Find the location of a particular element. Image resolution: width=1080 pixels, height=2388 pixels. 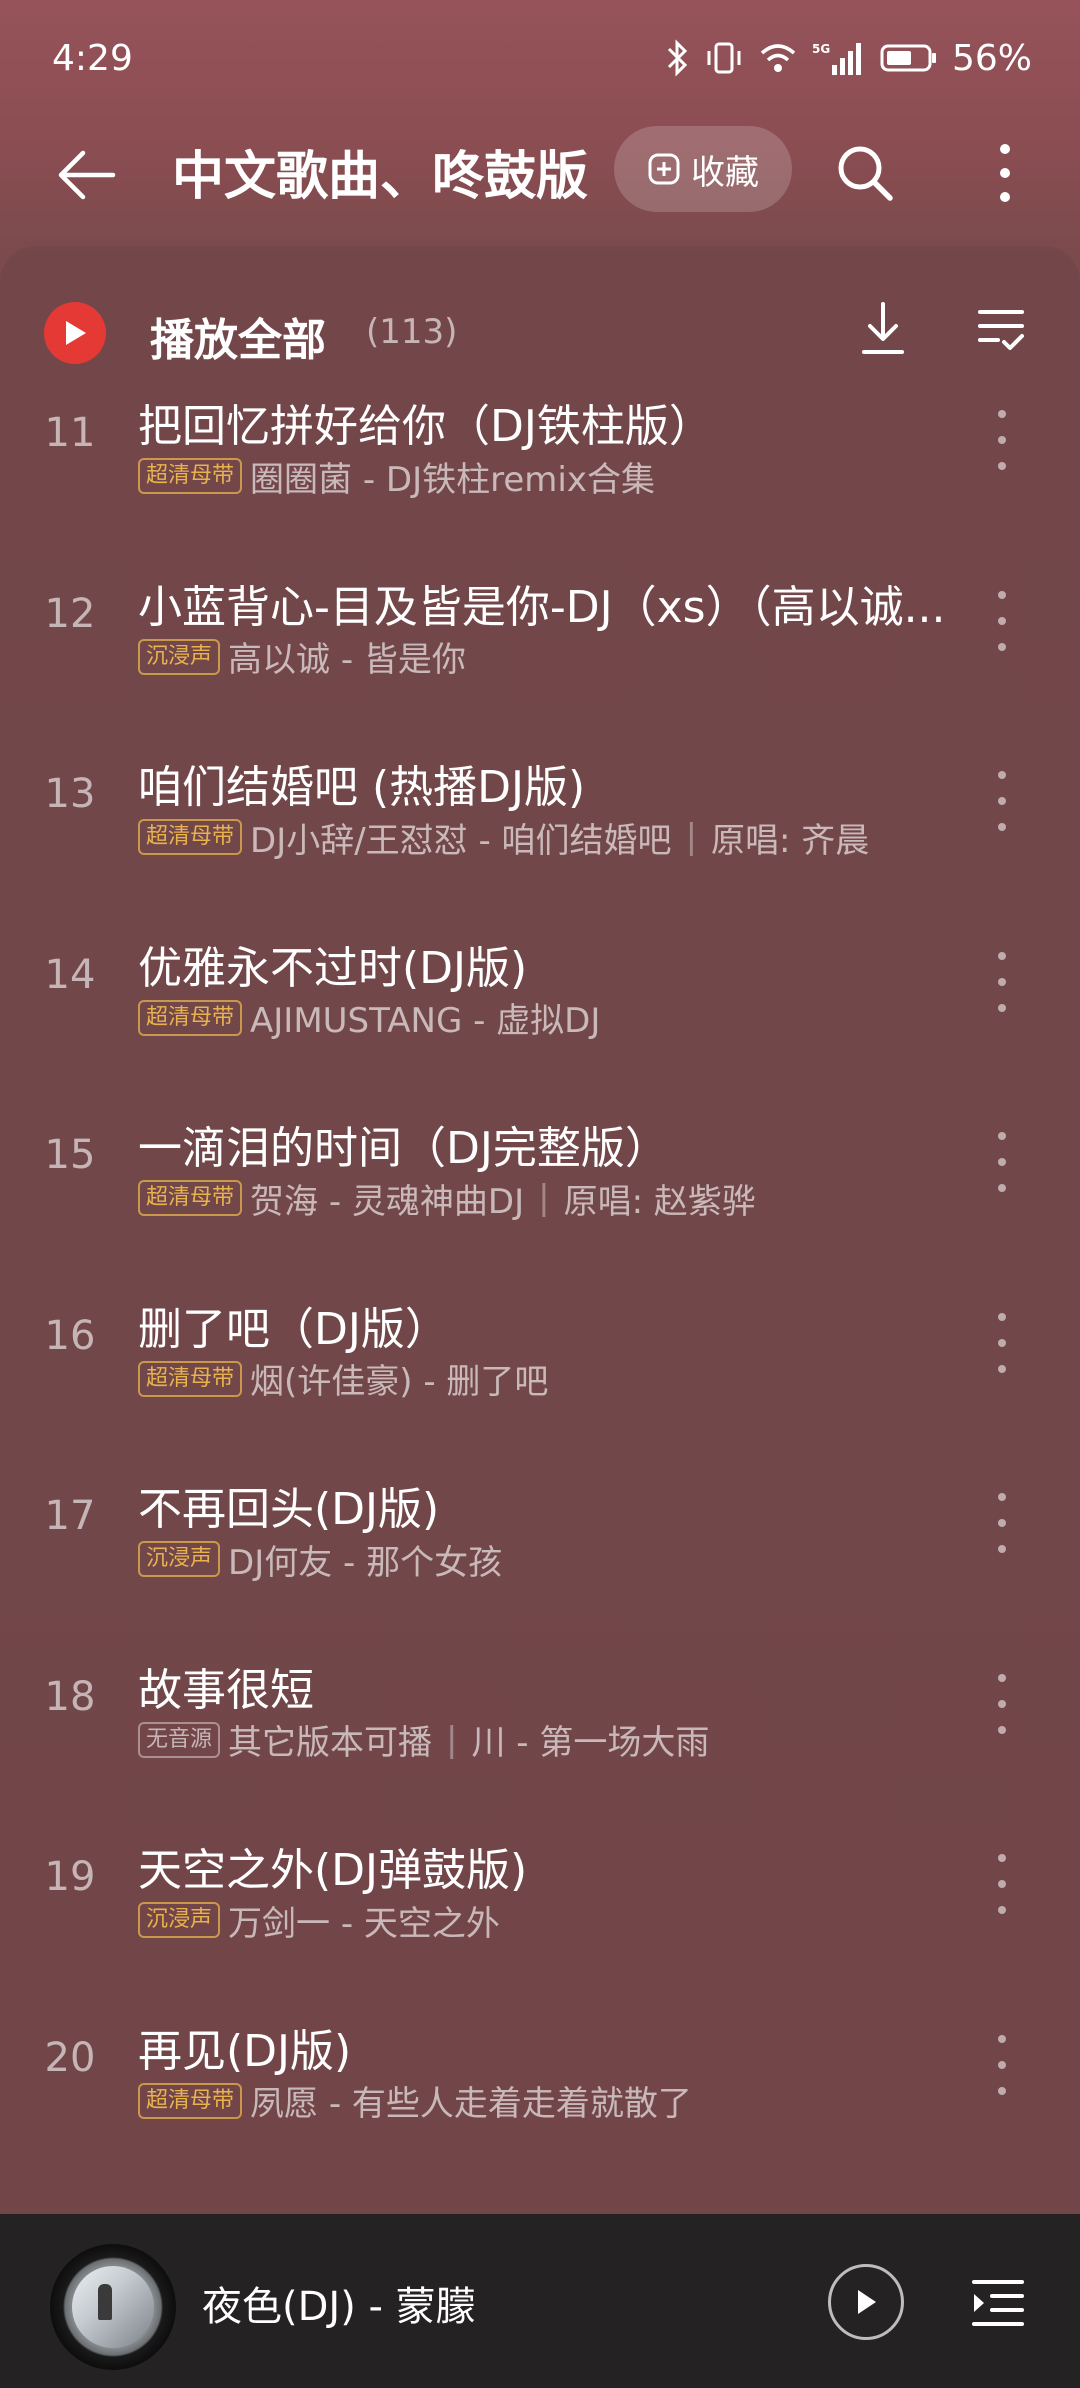

song-row: 15 一滴泪的时间（DJ完整版） 超清母带 贺海 - 灵魂神曲DJ | 原唱: 赵紫骅 is located at coordinates (540, 1192).